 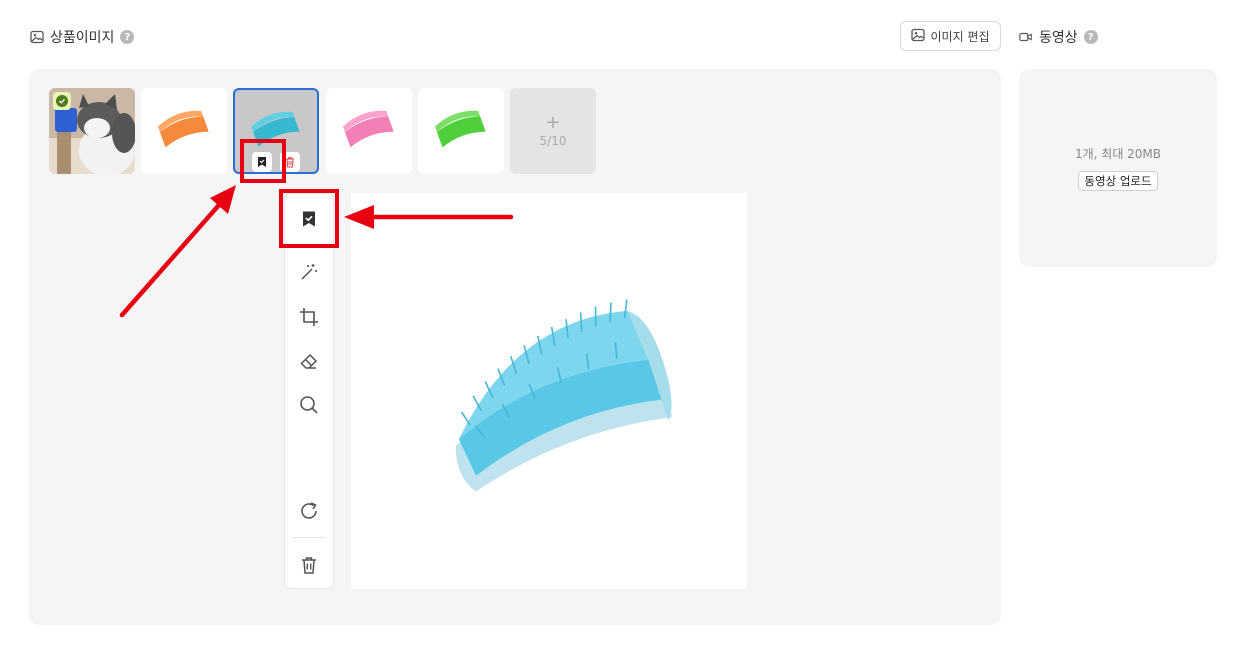 I want to click on green-brush-image, so click(x=460, y=129).